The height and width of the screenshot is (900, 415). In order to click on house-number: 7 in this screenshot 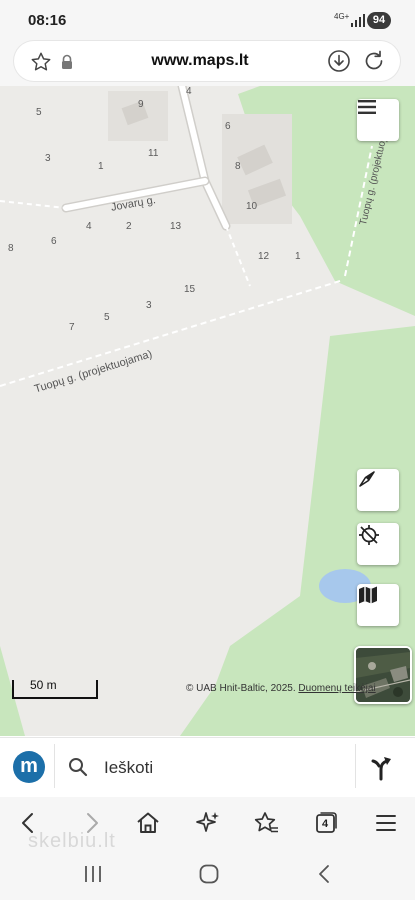, I will do `click(72, 327)`.